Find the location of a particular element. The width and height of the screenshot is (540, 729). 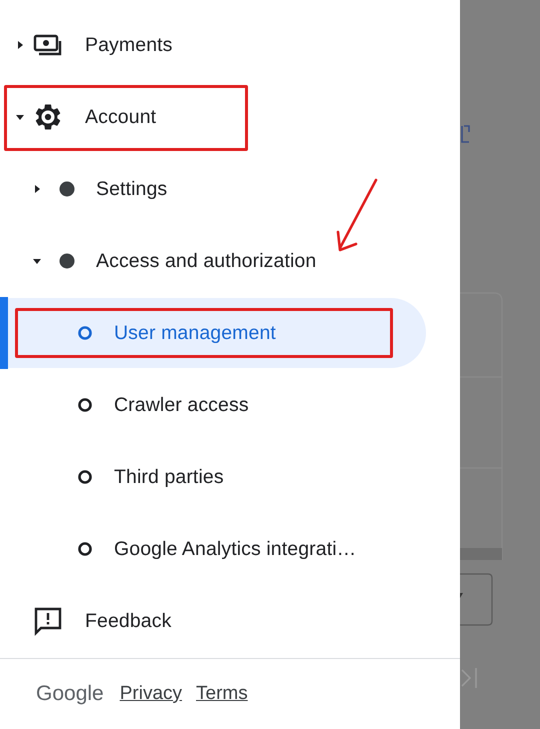

banknotes-icon is located at coordinates (48, 45).